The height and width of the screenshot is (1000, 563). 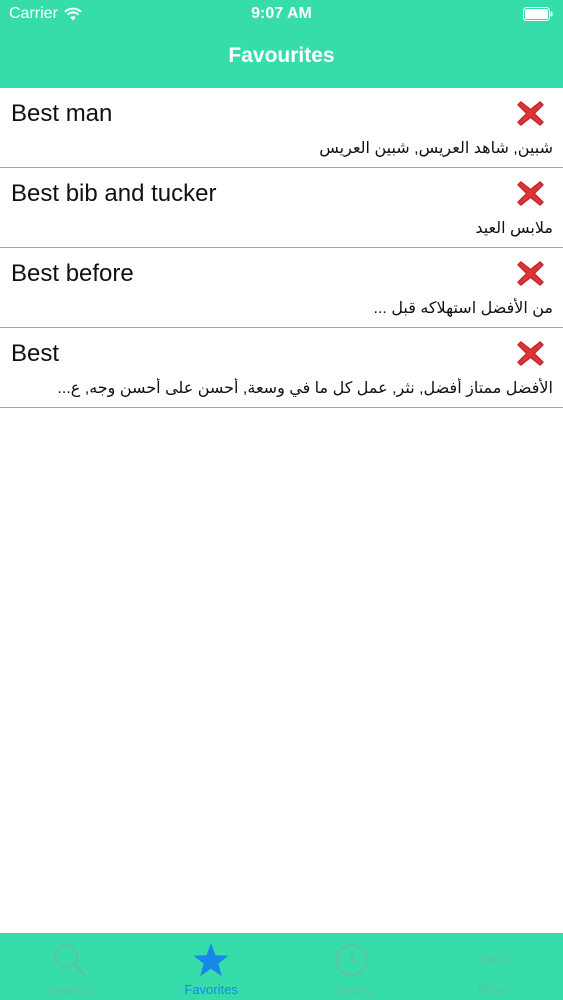 I want to click on favourite-term: Best, so click(x=35, y=353).